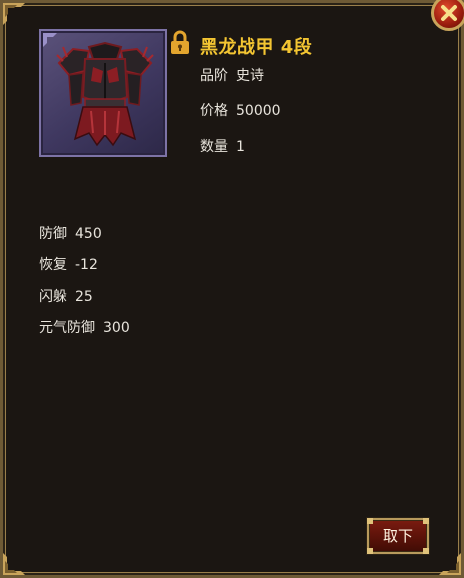  What do you see at coordinates (68, 264) in the screenshot?
I see `stat-row-recovery: 恢复 -12` at bounding box center [68, 264].